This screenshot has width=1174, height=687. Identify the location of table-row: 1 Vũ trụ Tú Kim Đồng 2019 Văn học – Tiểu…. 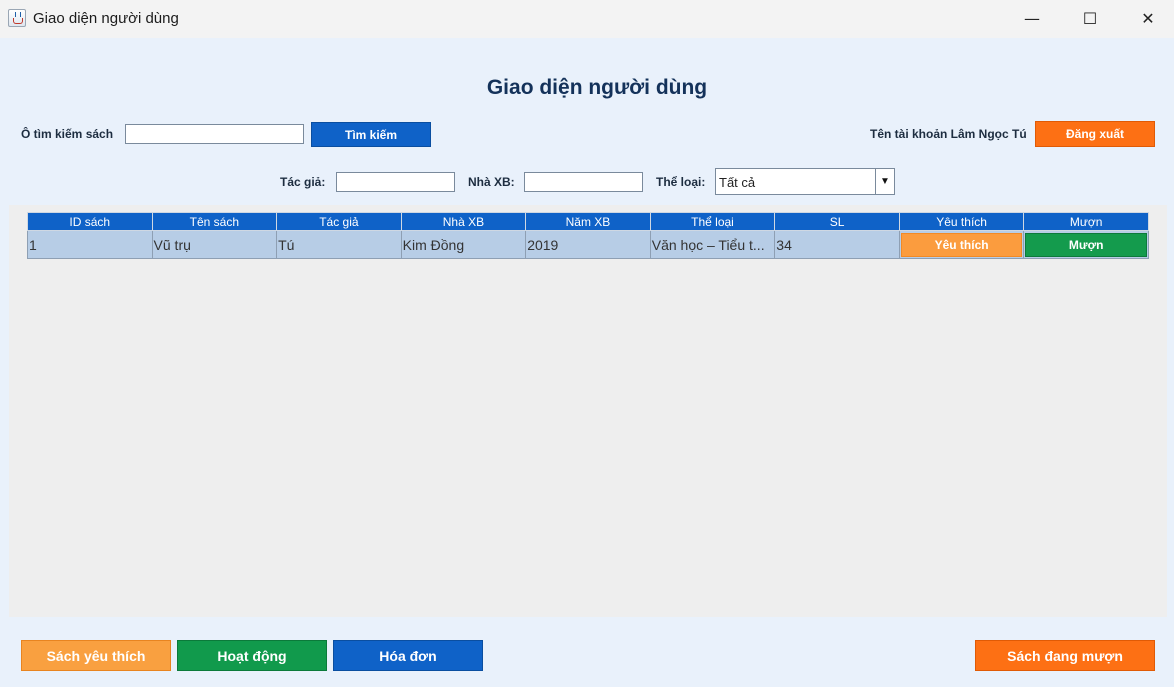
(588, 244).